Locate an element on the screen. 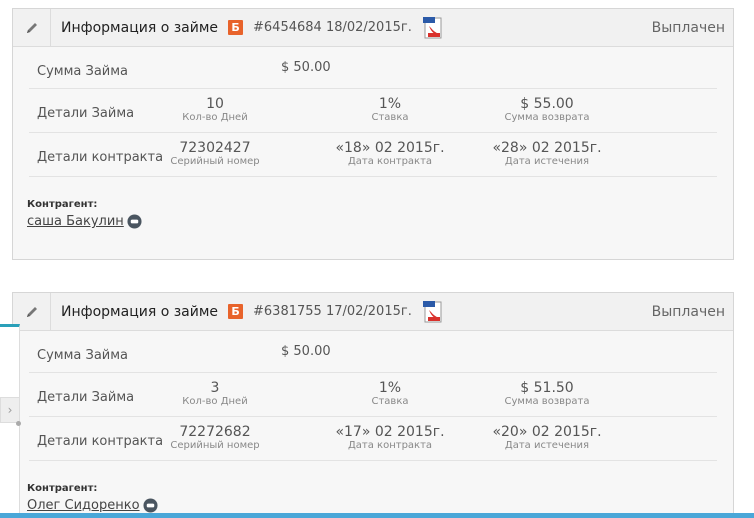 The image size is (754, 518). edit-button is located at coordinates (32, 27).